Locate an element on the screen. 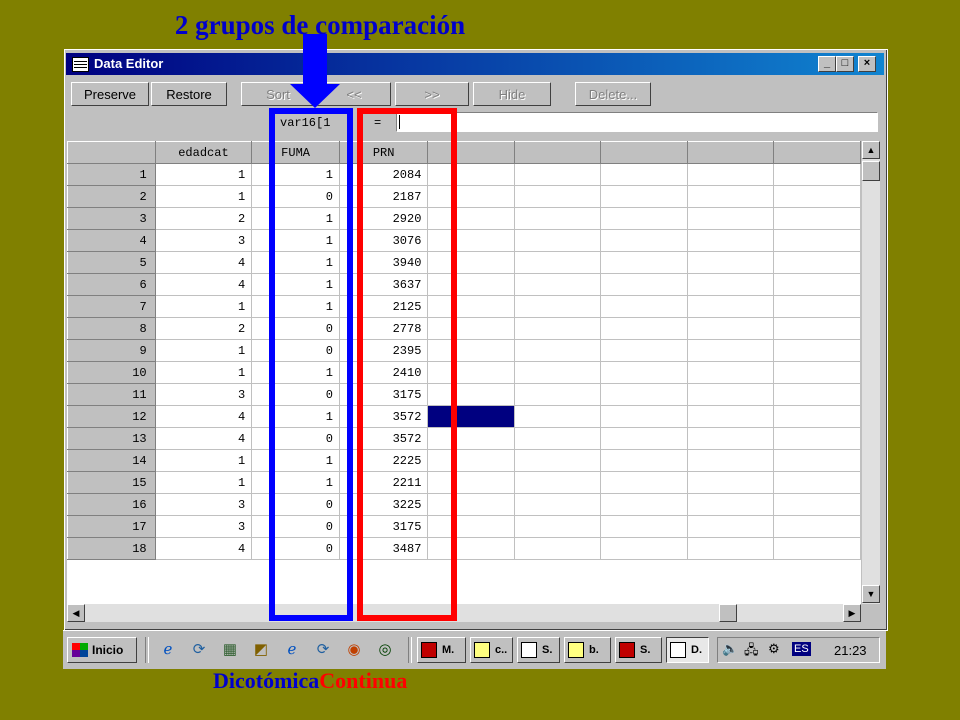 Image resolution: width=960 pixels, height=720 pixels. row-number: 17 is located at coordinates (111, 526).